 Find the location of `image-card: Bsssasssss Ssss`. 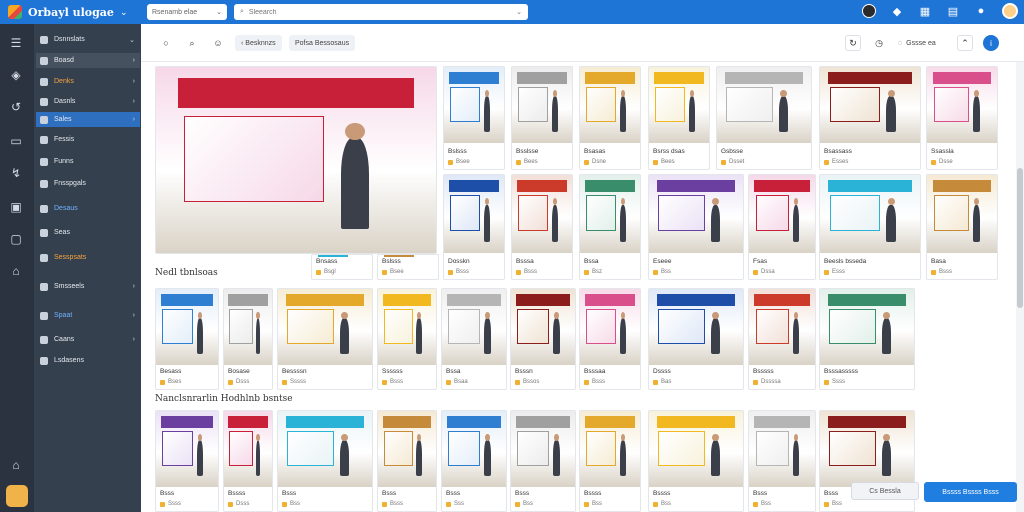

image-card: Bsssasssss Ssss is located at coordinates (867, 339).